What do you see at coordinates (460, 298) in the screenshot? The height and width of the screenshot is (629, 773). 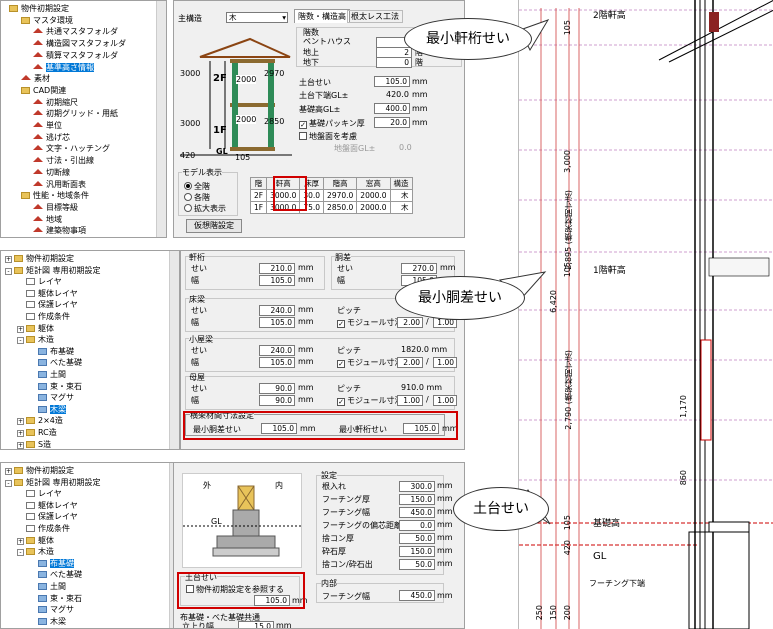 I see `callout-min-dosa: 最小胴差せい` at bounding box center [460, 298].